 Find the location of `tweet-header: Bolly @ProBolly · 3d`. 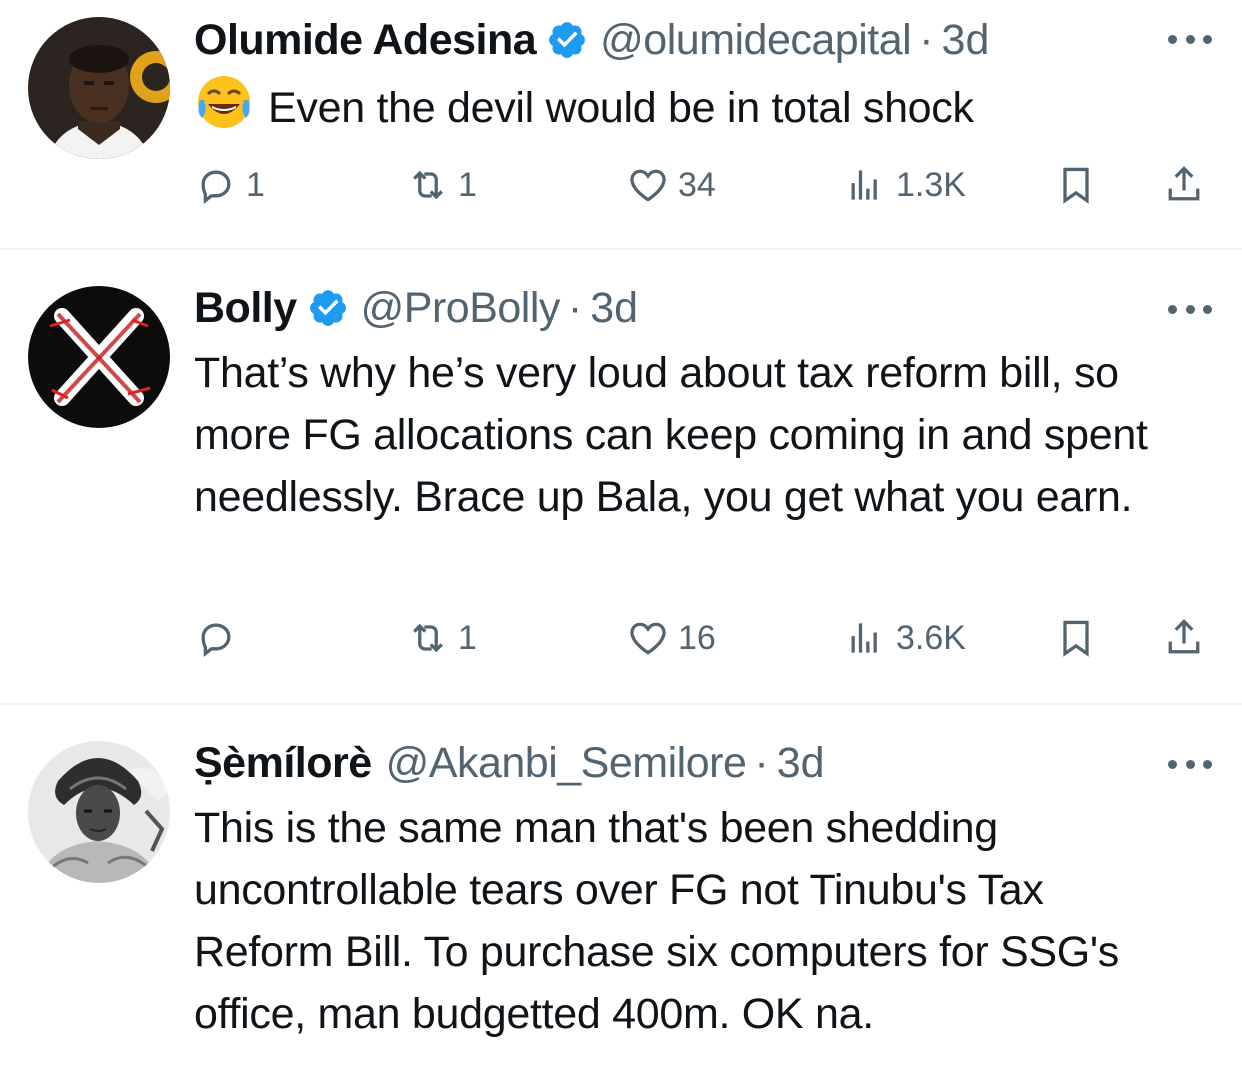

tweet-header: Bolly @ProBolly · 3d is located at coordinates (416, 308).